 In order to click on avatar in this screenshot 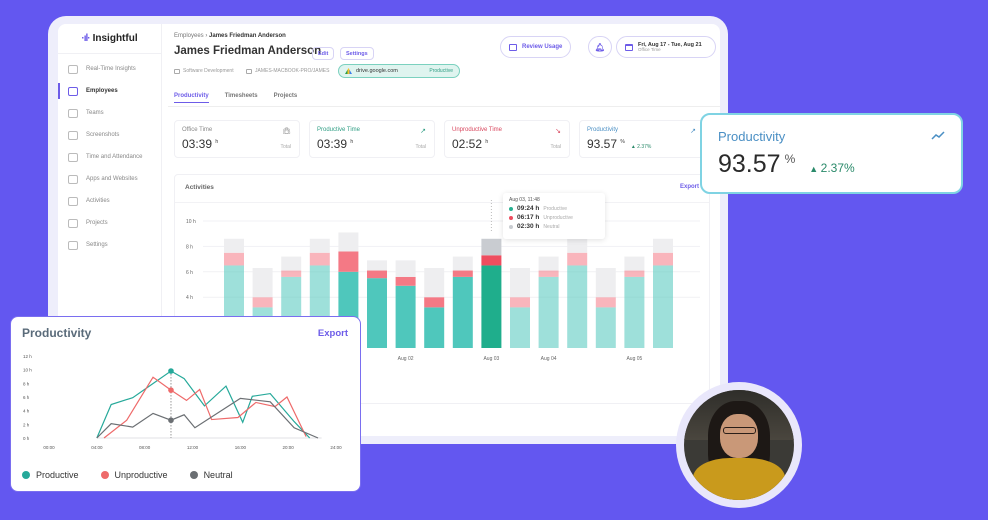, I will do `click(739, 445)`.